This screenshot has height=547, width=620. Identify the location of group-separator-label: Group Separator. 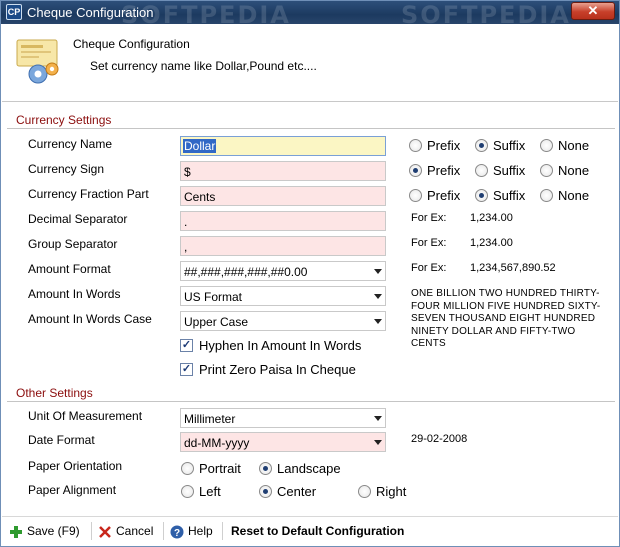
(73, 244).